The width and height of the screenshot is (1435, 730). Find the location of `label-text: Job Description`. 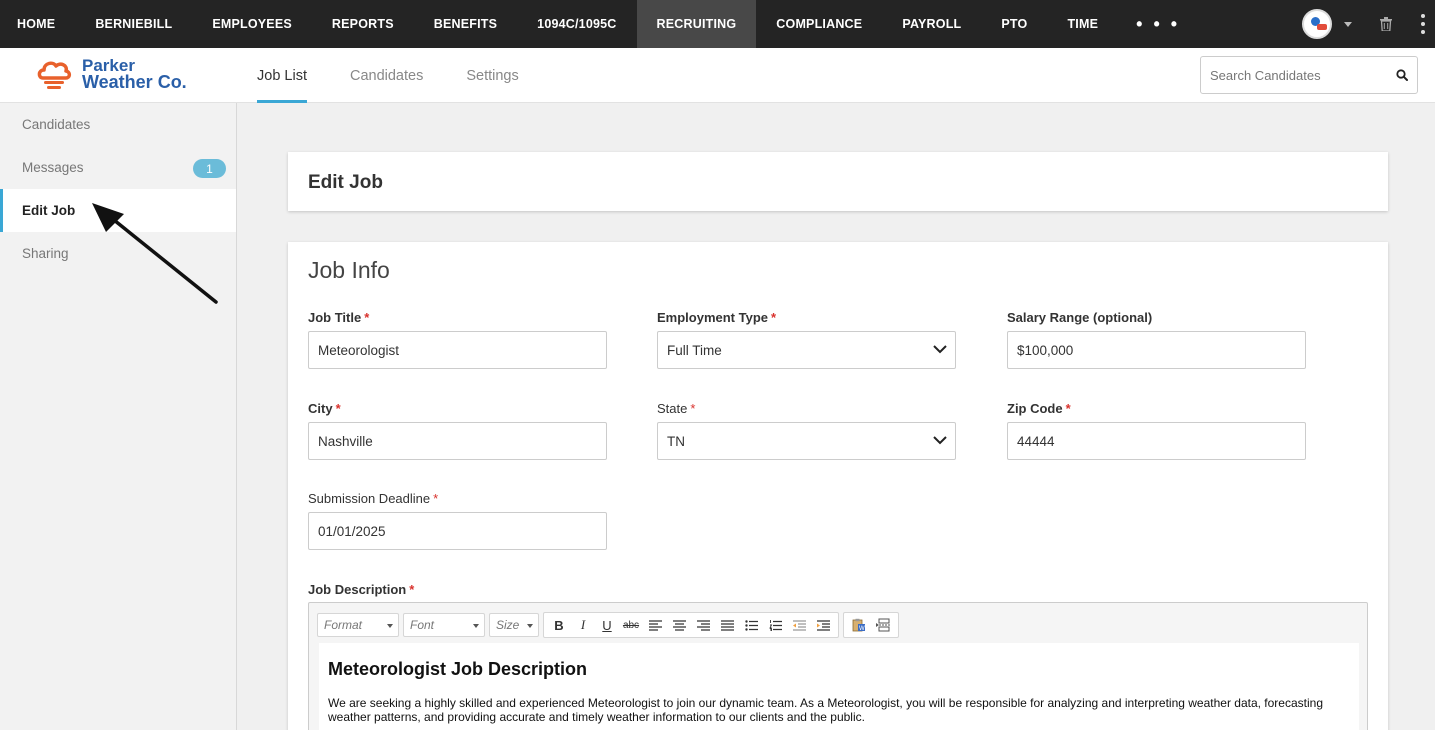

label-text: Job Description is located at coordinates (357, 589).